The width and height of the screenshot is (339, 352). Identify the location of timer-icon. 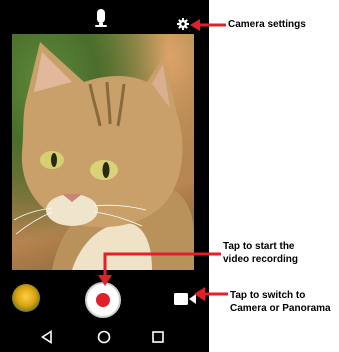
(101, 19).